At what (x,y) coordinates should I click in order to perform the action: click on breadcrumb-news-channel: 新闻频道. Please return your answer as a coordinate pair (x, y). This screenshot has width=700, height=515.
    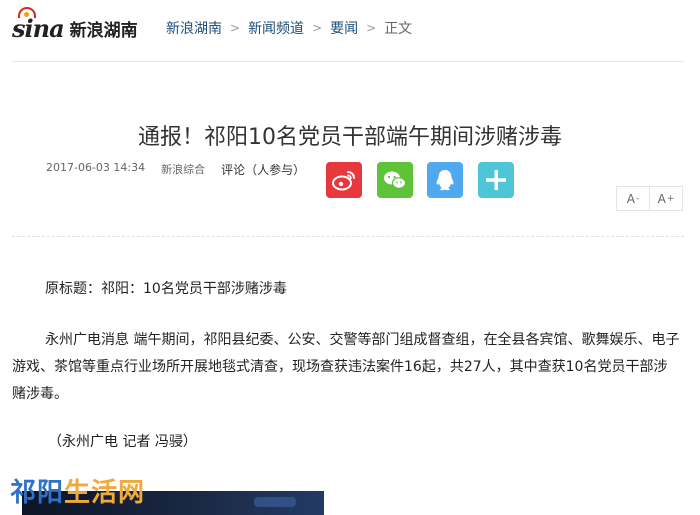
    Looking at the image, I should click on (276, 28).